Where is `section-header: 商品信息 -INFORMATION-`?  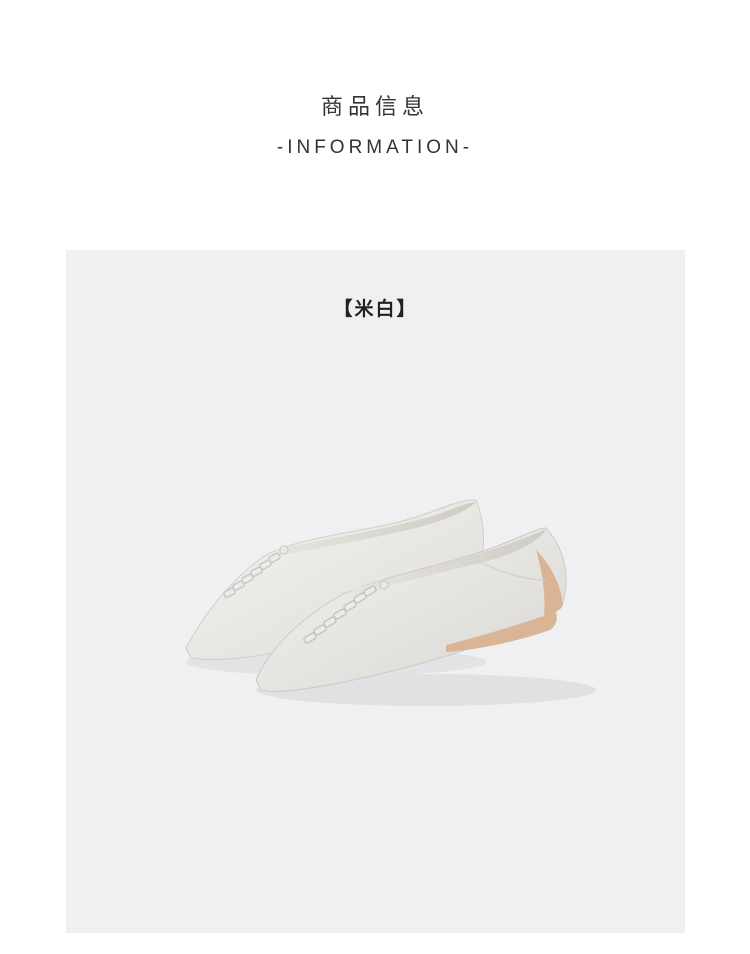
section-header: 商品信息 -INFORMATION- is located at coordinates (375, 127).